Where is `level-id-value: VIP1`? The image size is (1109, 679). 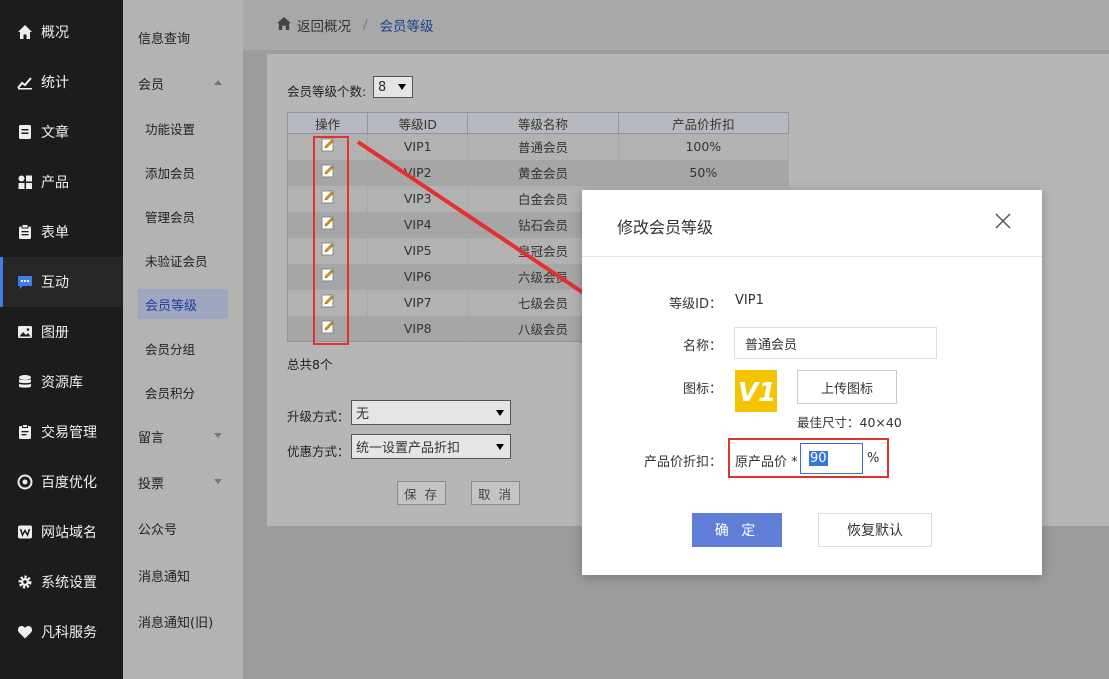 level-id-value: VIP1 is located at coordinates (749, 300).